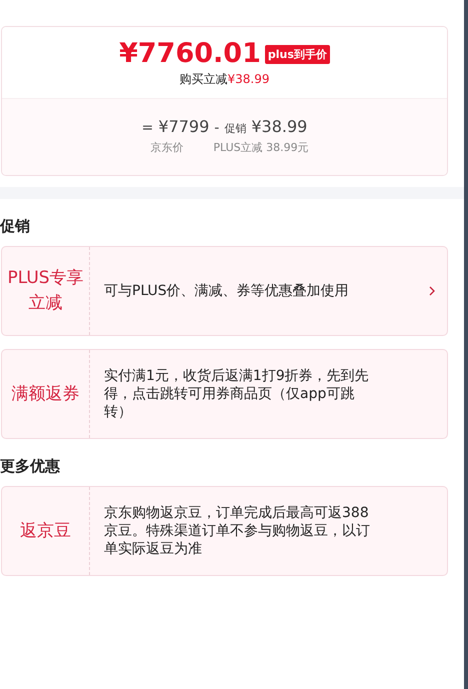  I want to click on base-caption: 京东价, so click(167, 147).